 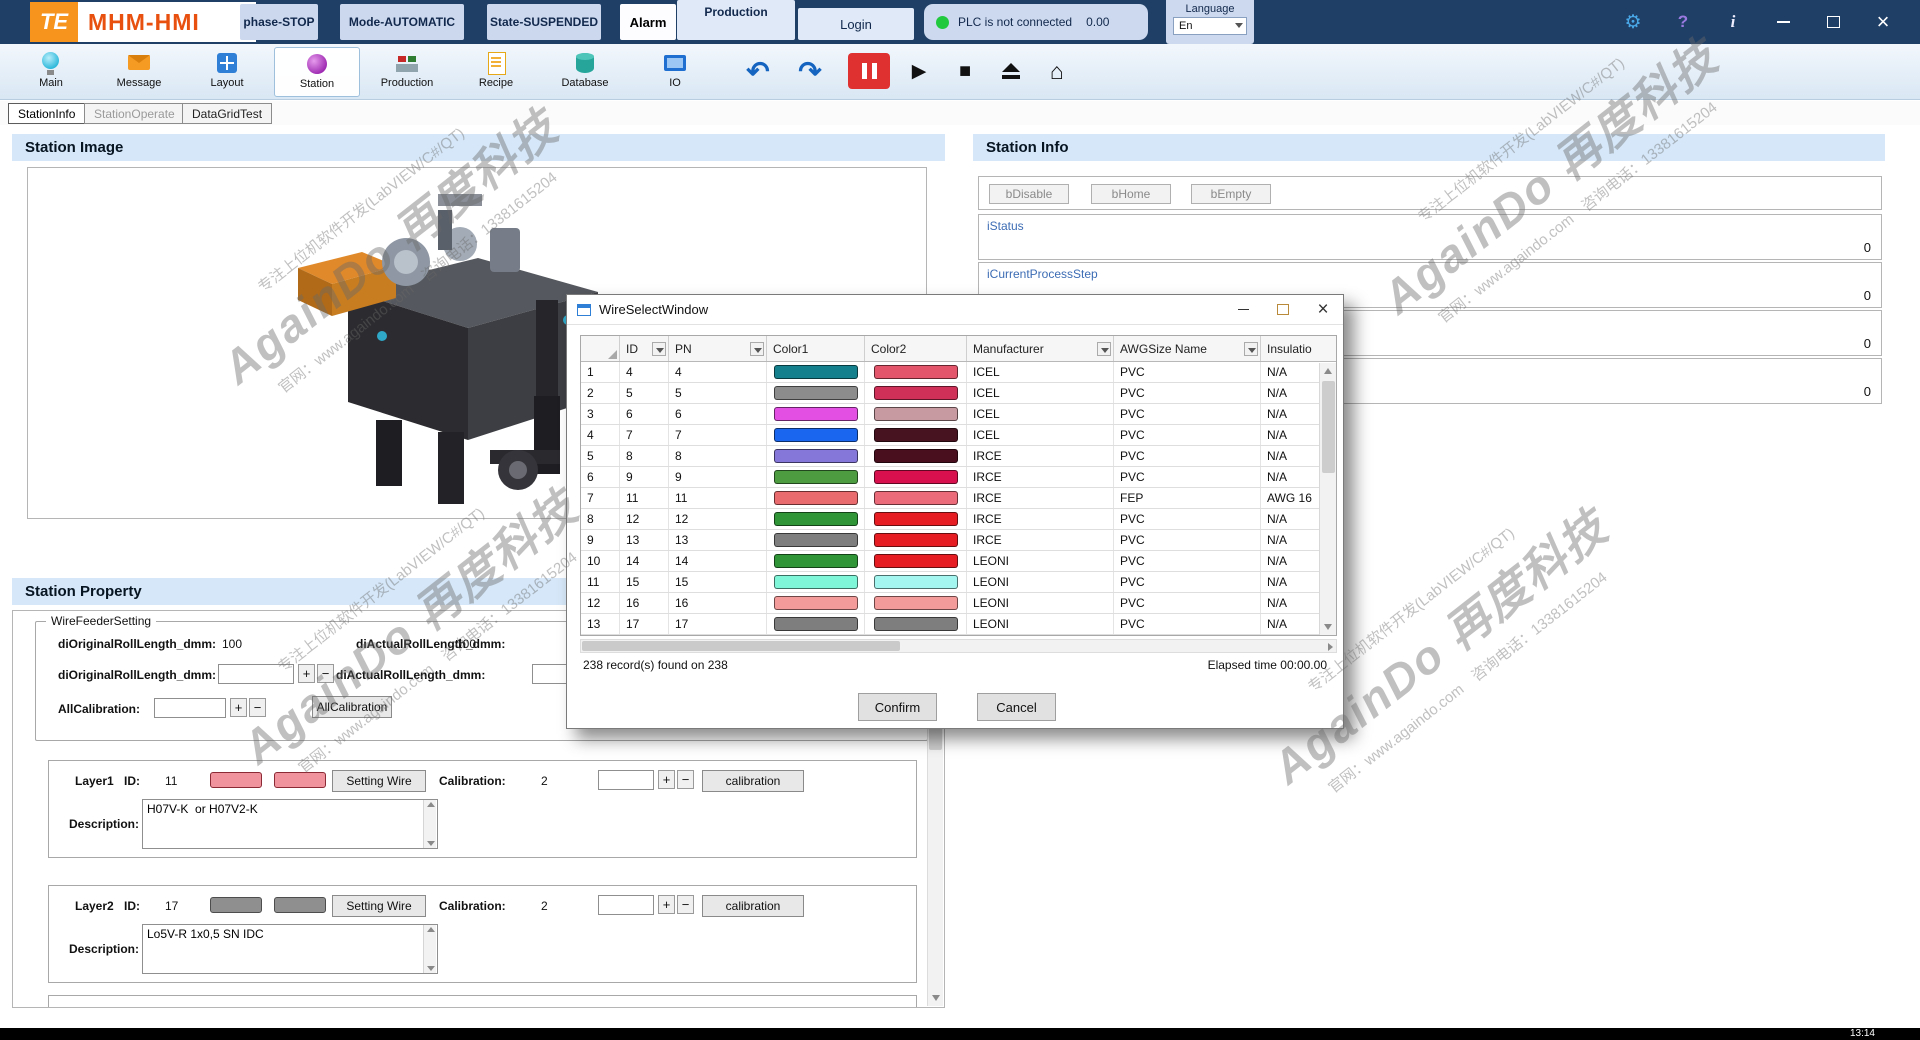 I want to click on table-row: 9 13 13 IRCE PVC N/A, so click(x=958, y=540).